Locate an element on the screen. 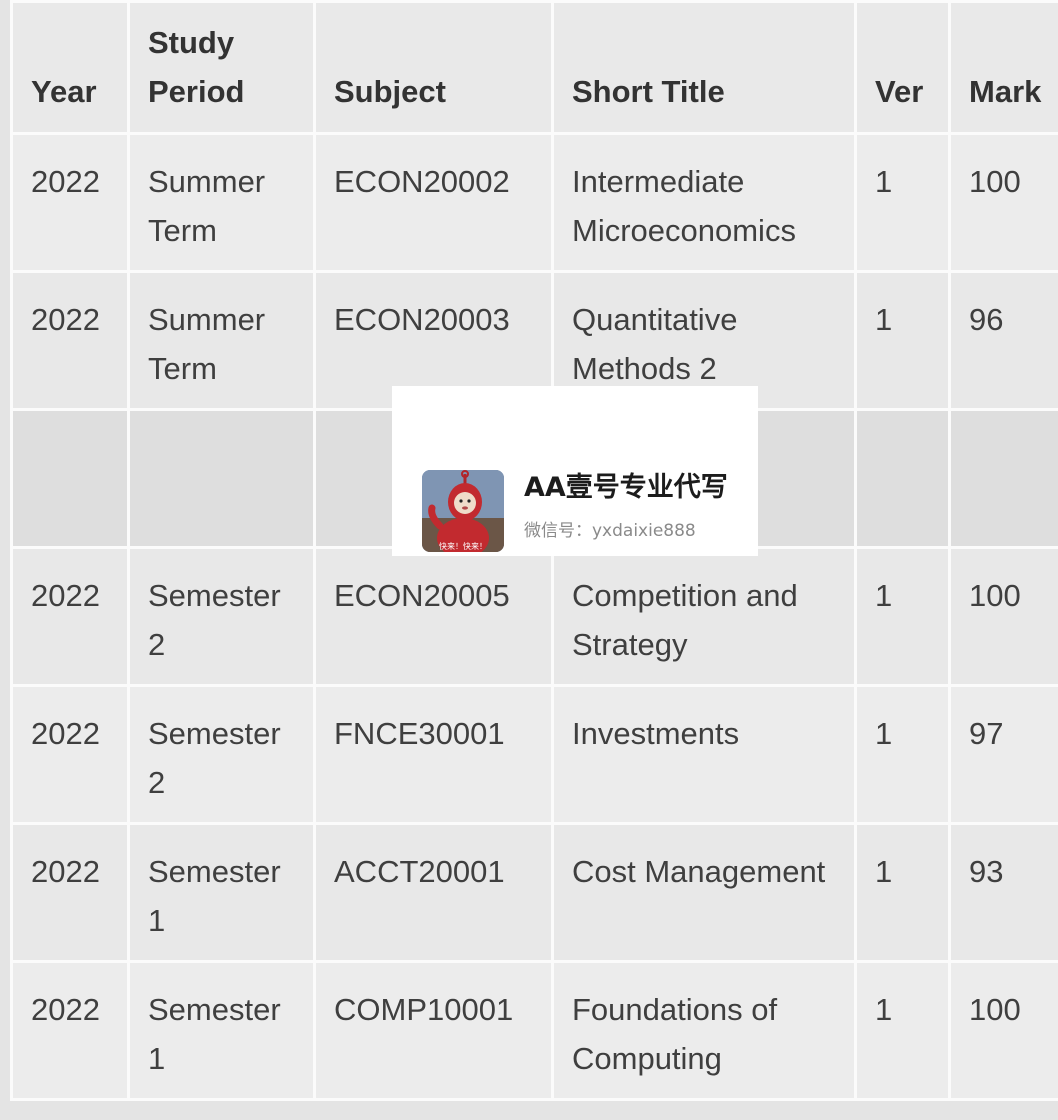 The width and height of the screenshot is (1058, 1120). cell-short-title: Investments is located at coordinates (704, 754).